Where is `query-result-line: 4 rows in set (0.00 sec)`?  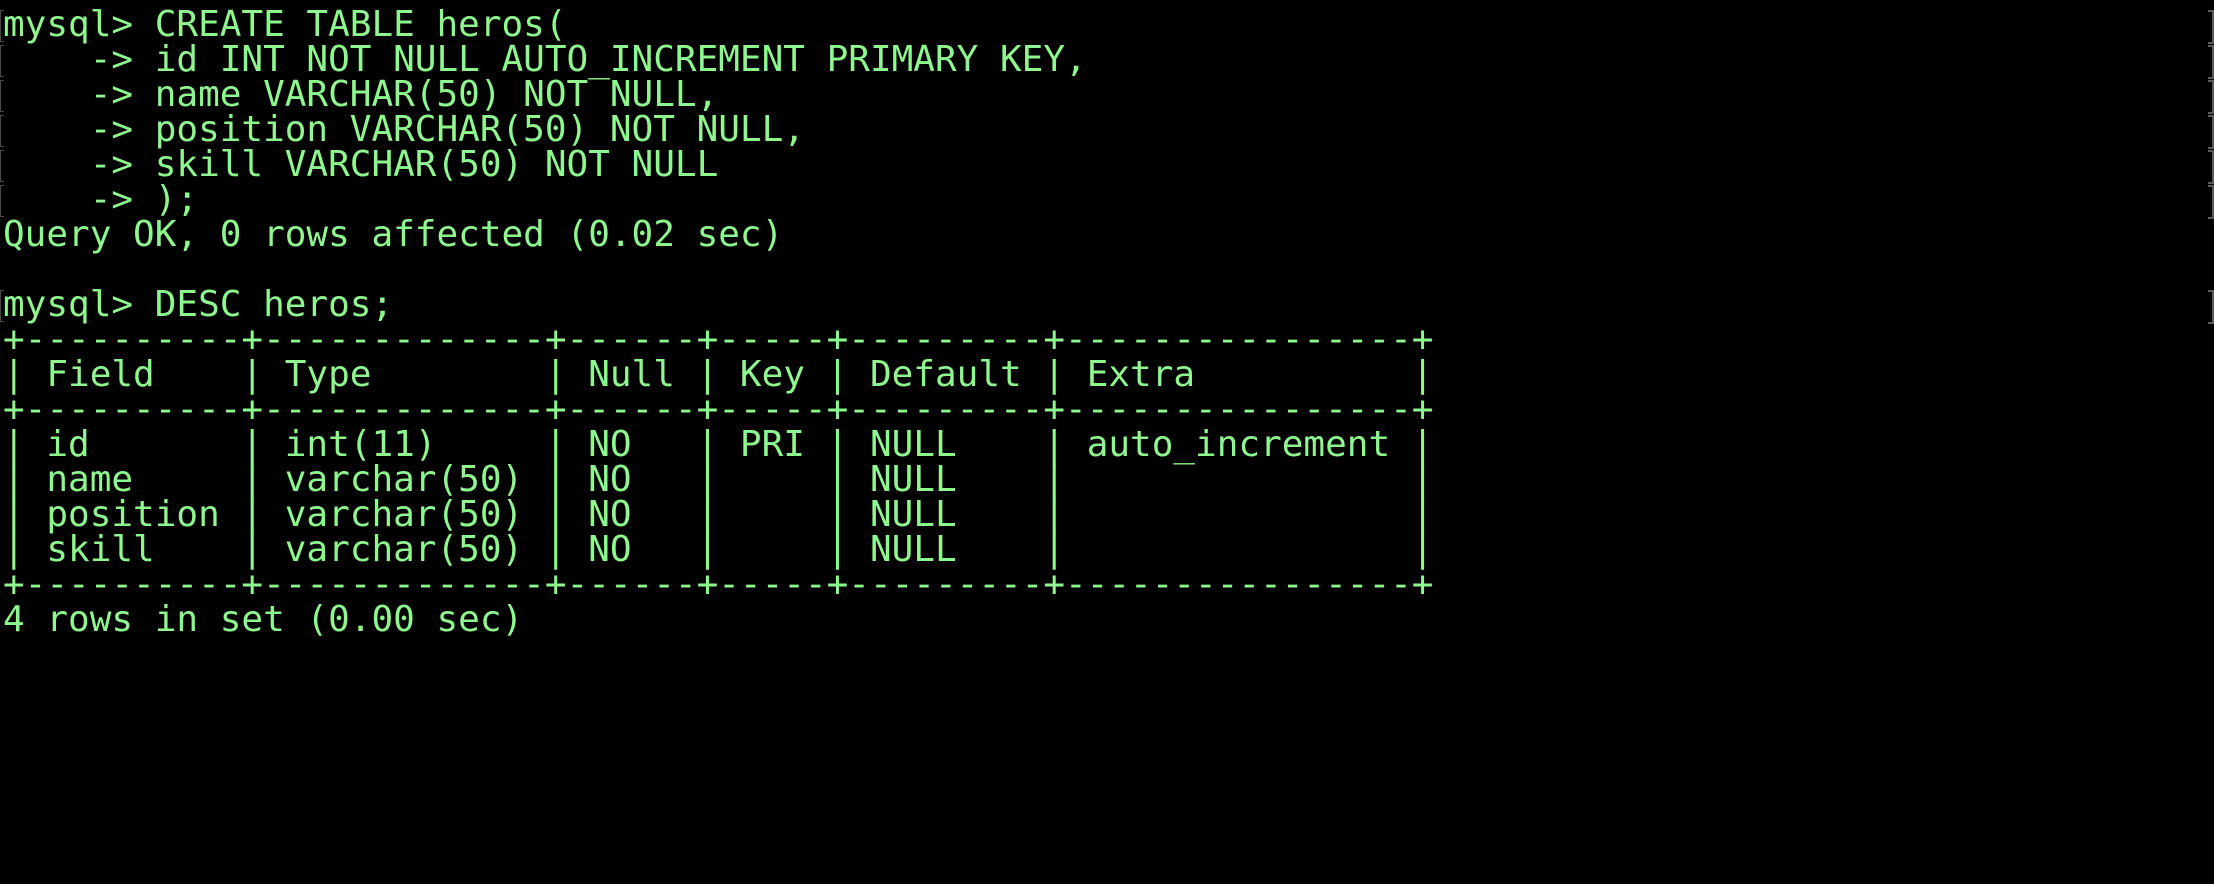 query-result-line: 4 rows in set (0.00 sec) is located at coordinates (263, 619).